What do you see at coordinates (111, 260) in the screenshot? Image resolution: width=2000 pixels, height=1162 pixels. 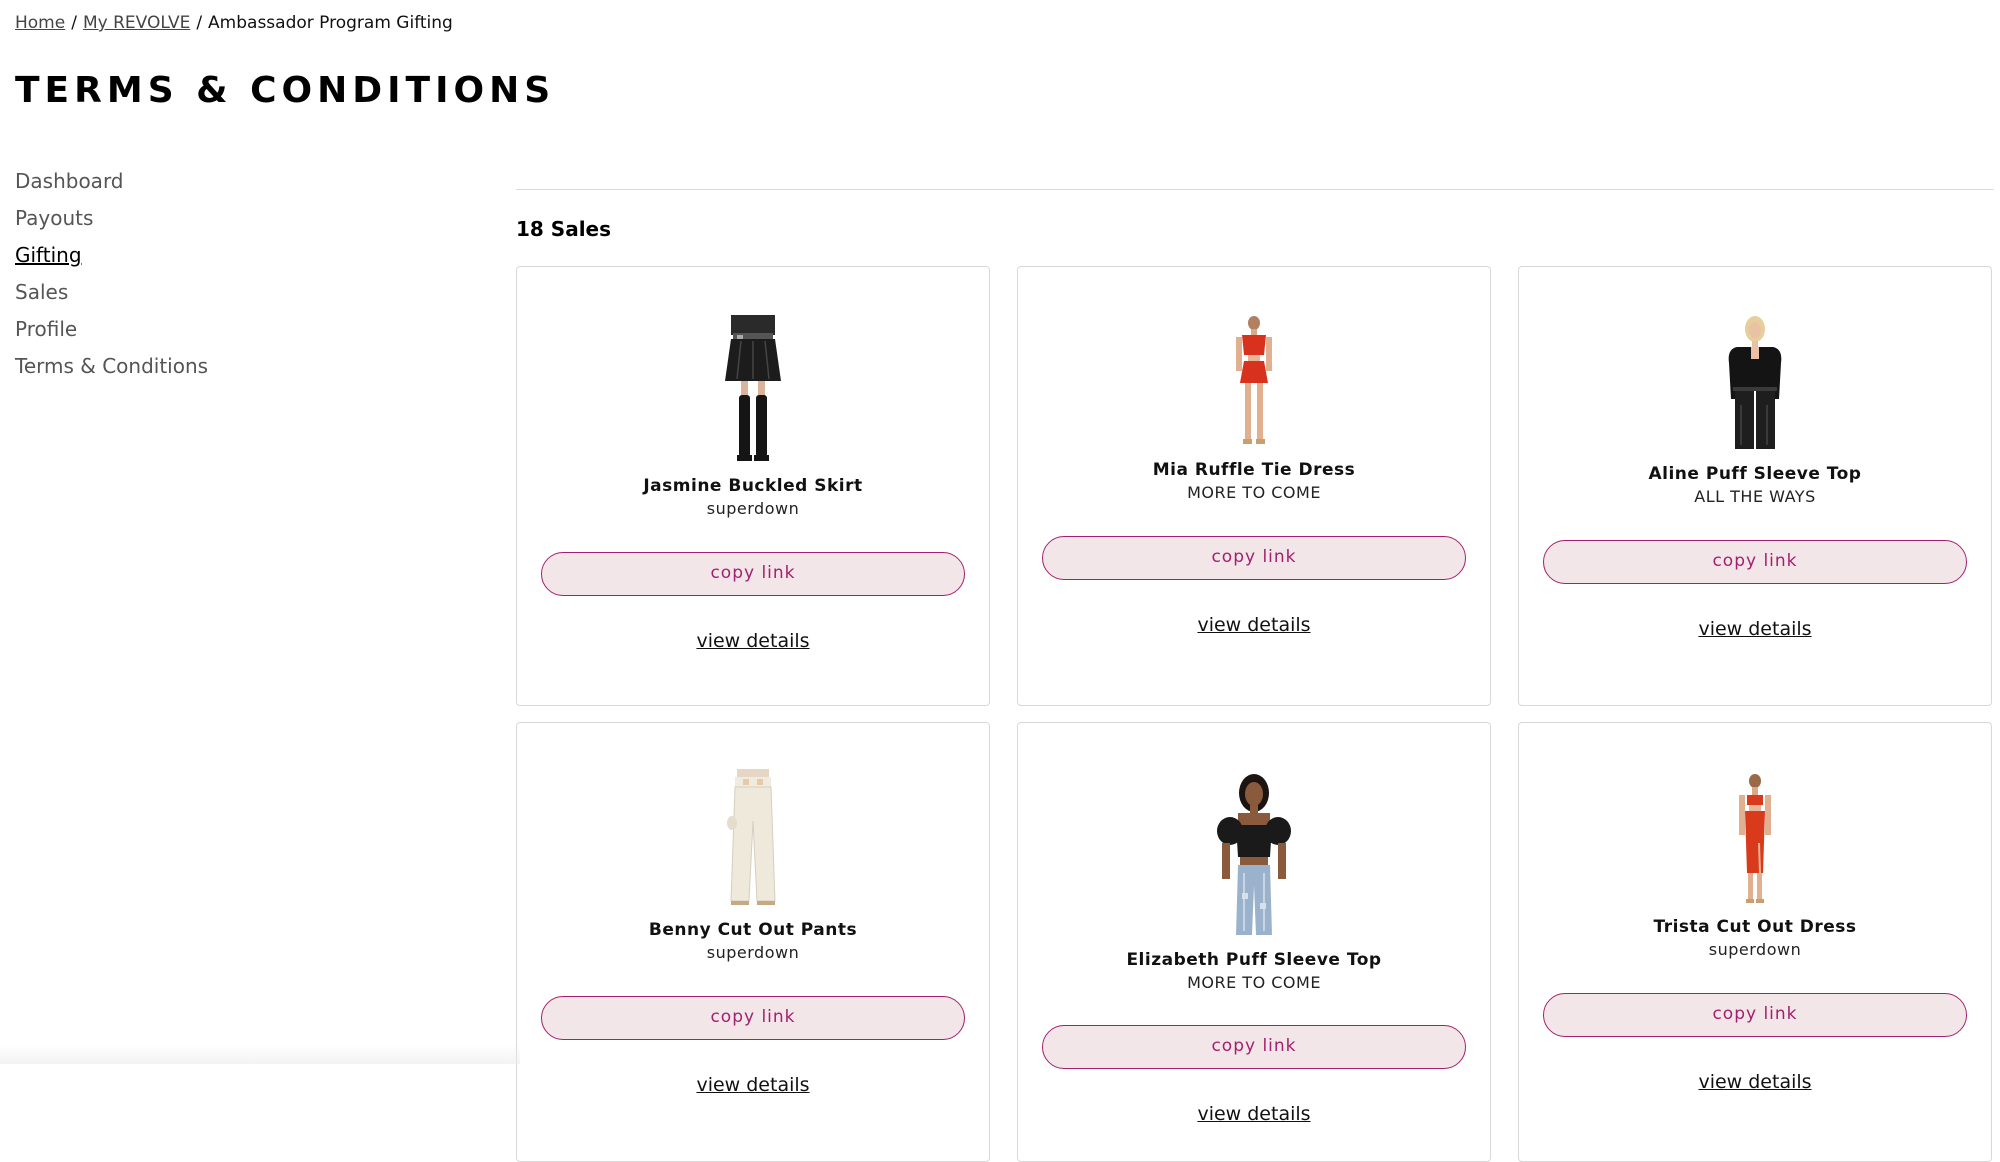 I see `sidebar-item-gifting: Gifting` at bounding box center [111, 260].